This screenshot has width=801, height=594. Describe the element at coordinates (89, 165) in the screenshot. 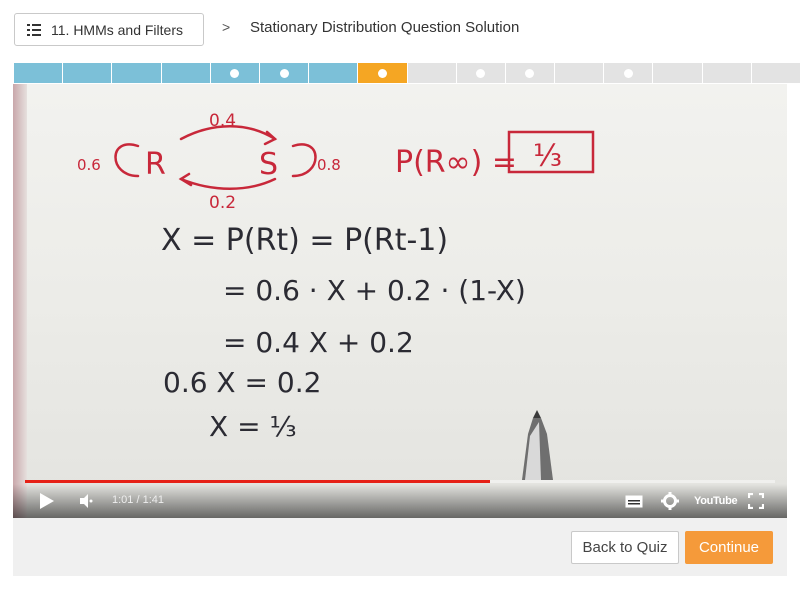

I see `label-left-loop: 0.6` at that location.